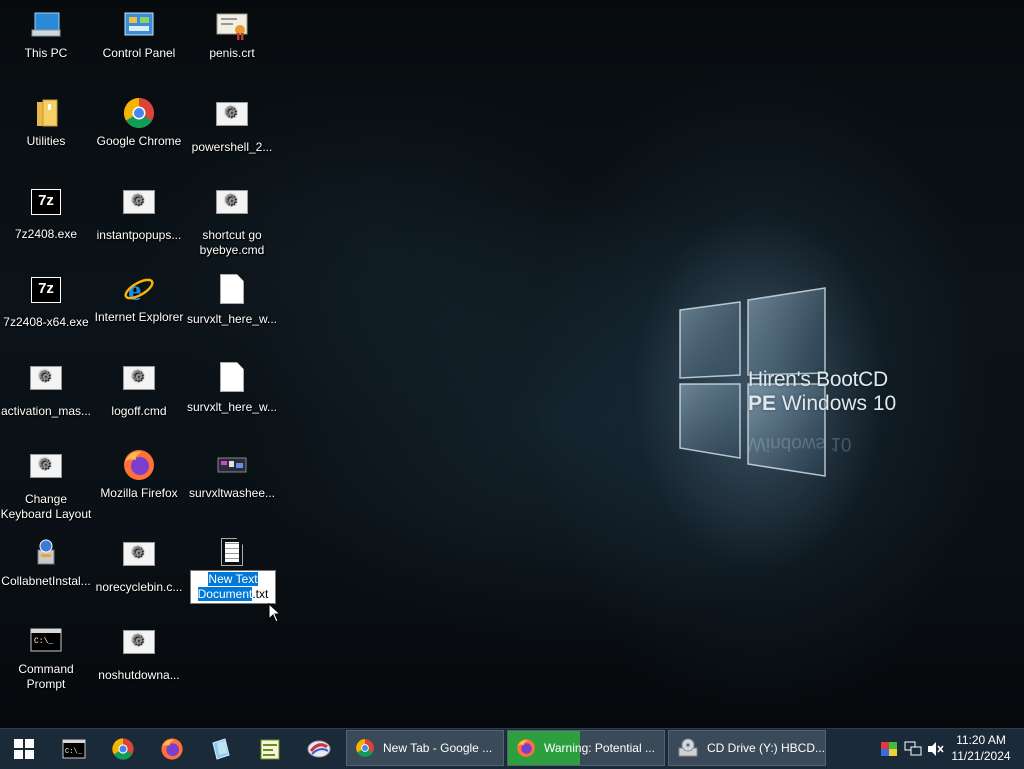 This screenshot has height=769, width=1024. What do you see at coordinates (134, 290) in the screenshot?
I see `svg-text: e` at bounding box center [134, 290].